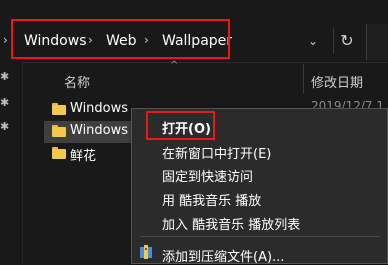 The height and width of the screenshot is (265, 388). What do you see at coordinates (313, 41) in the screenshot?
I see `chevron-down-icon: ⌄` at bounding box center [313, 41].